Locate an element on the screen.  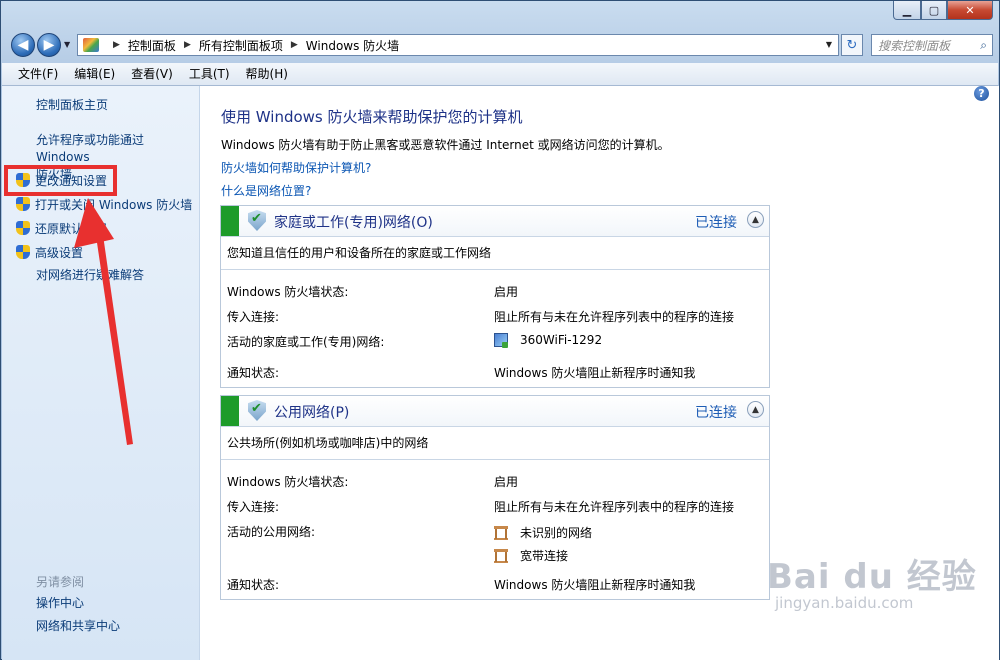
search-icon: ⌕ is located at coordinates (983, 45).